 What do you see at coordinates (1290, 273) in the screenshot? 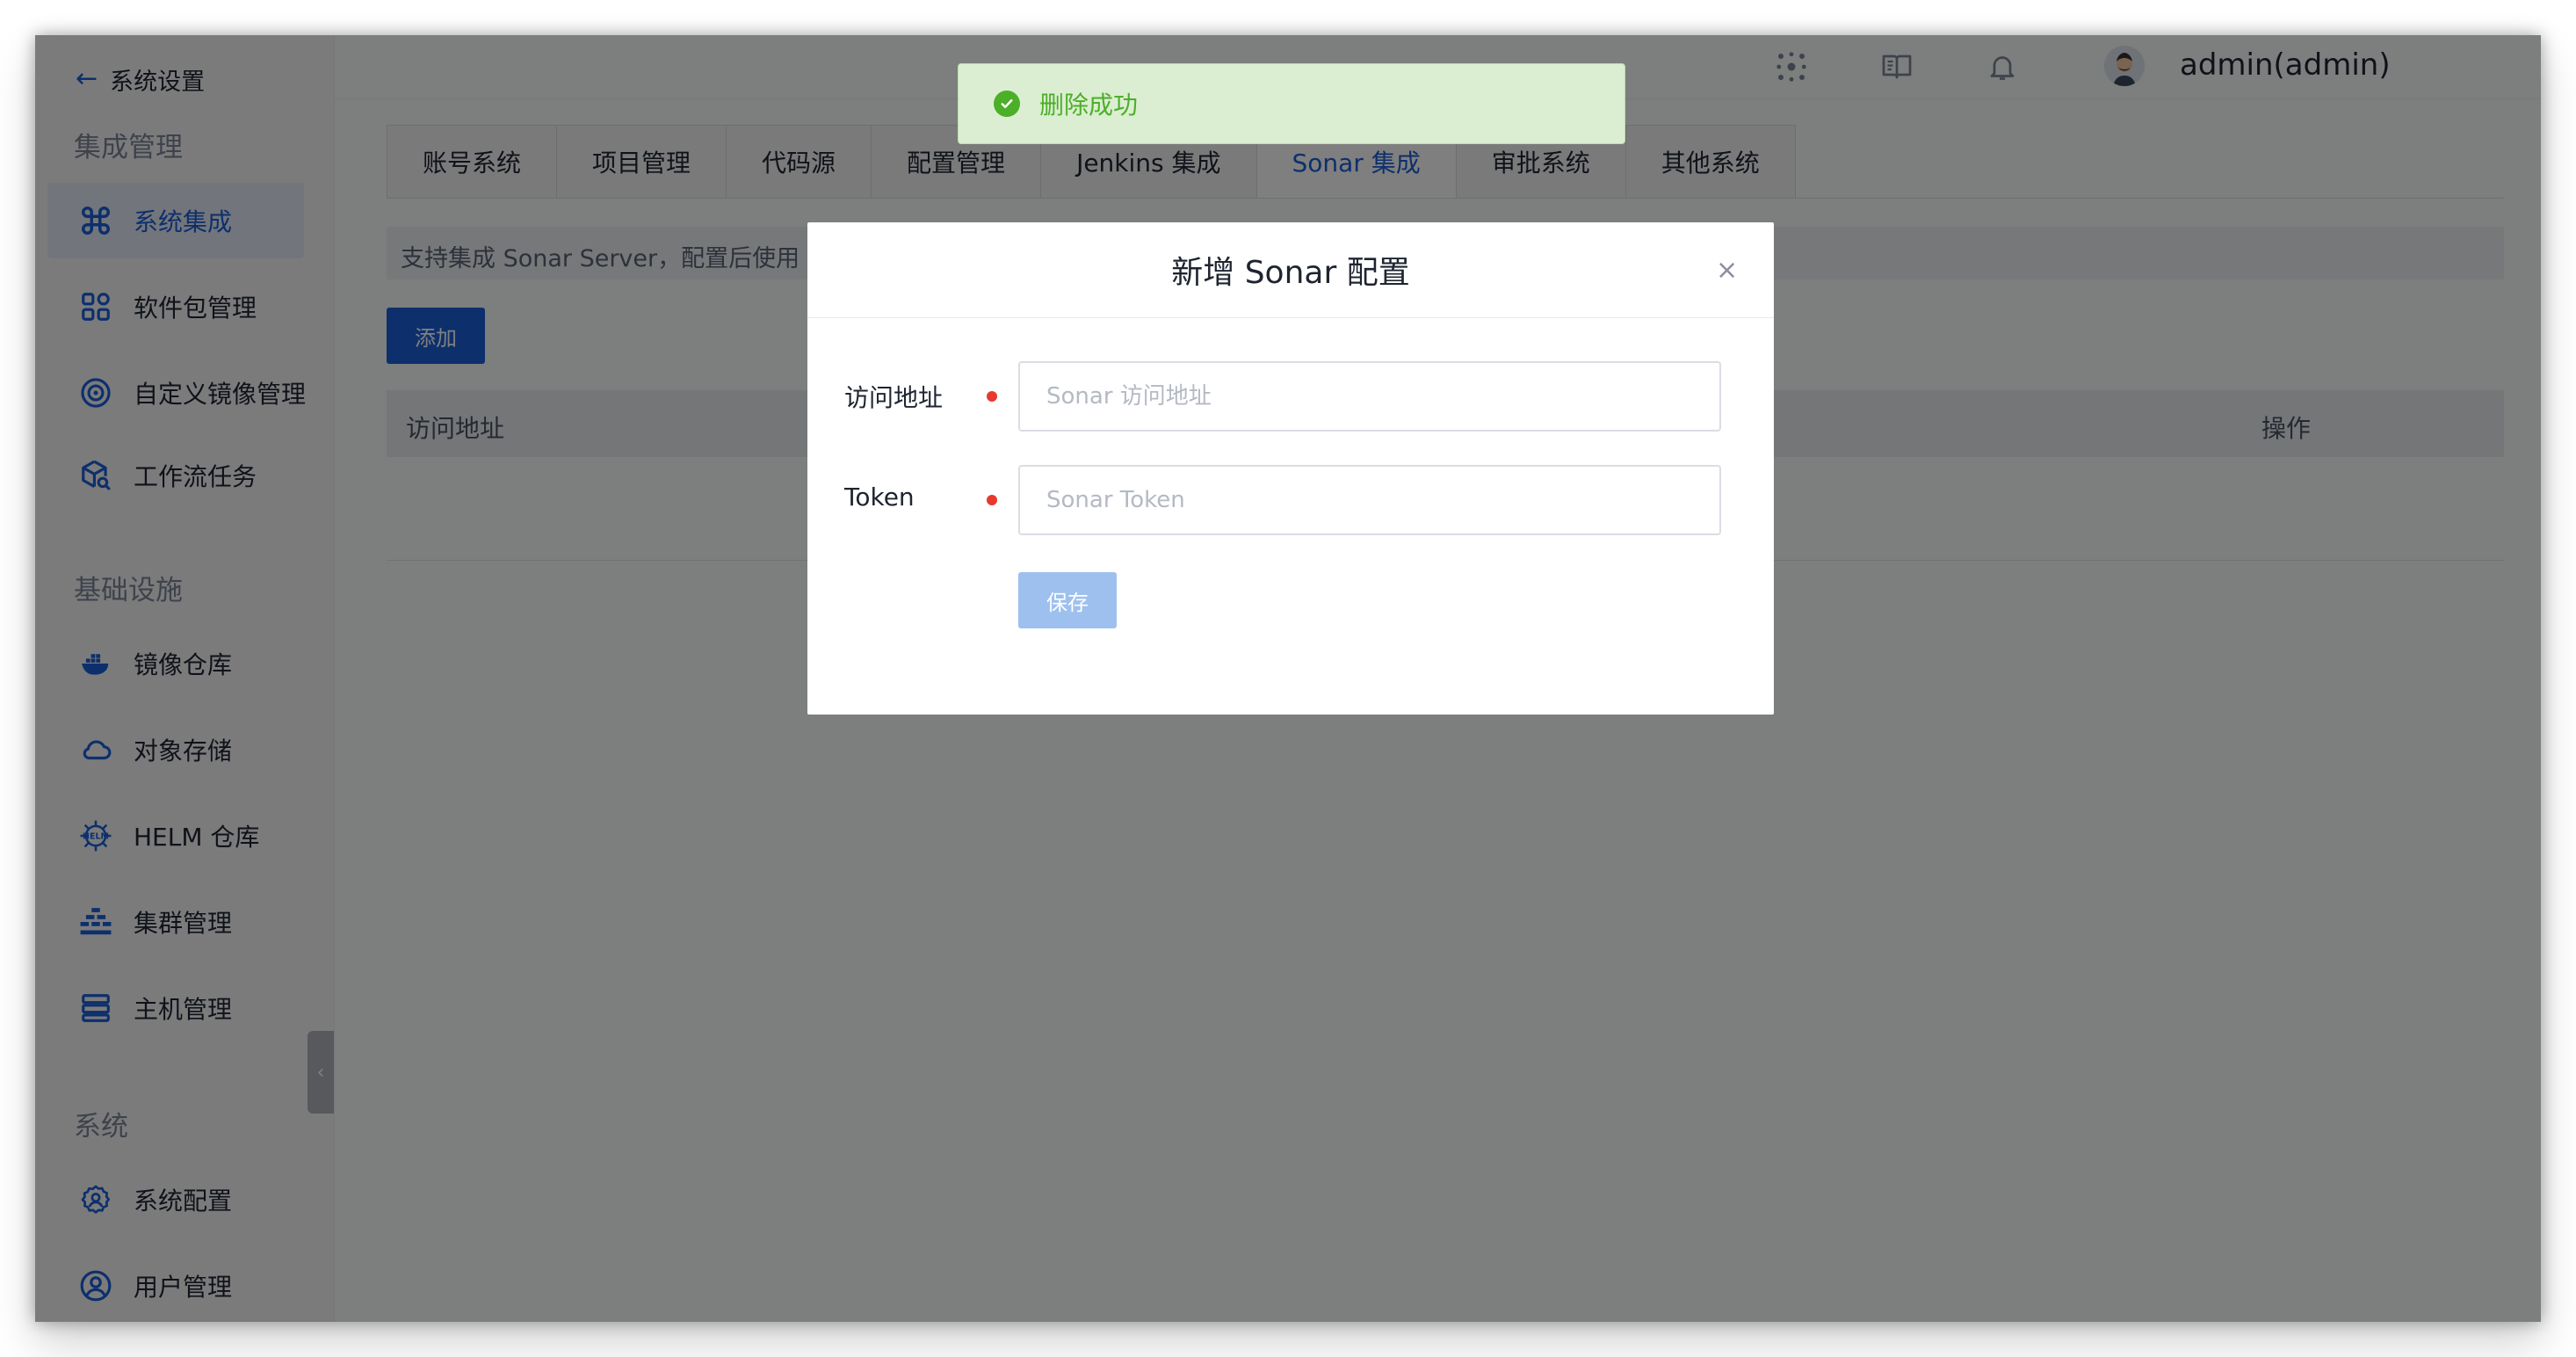
I see `dialog-title: 新增 Sonar 配置` at bounding box center [1290, 273].